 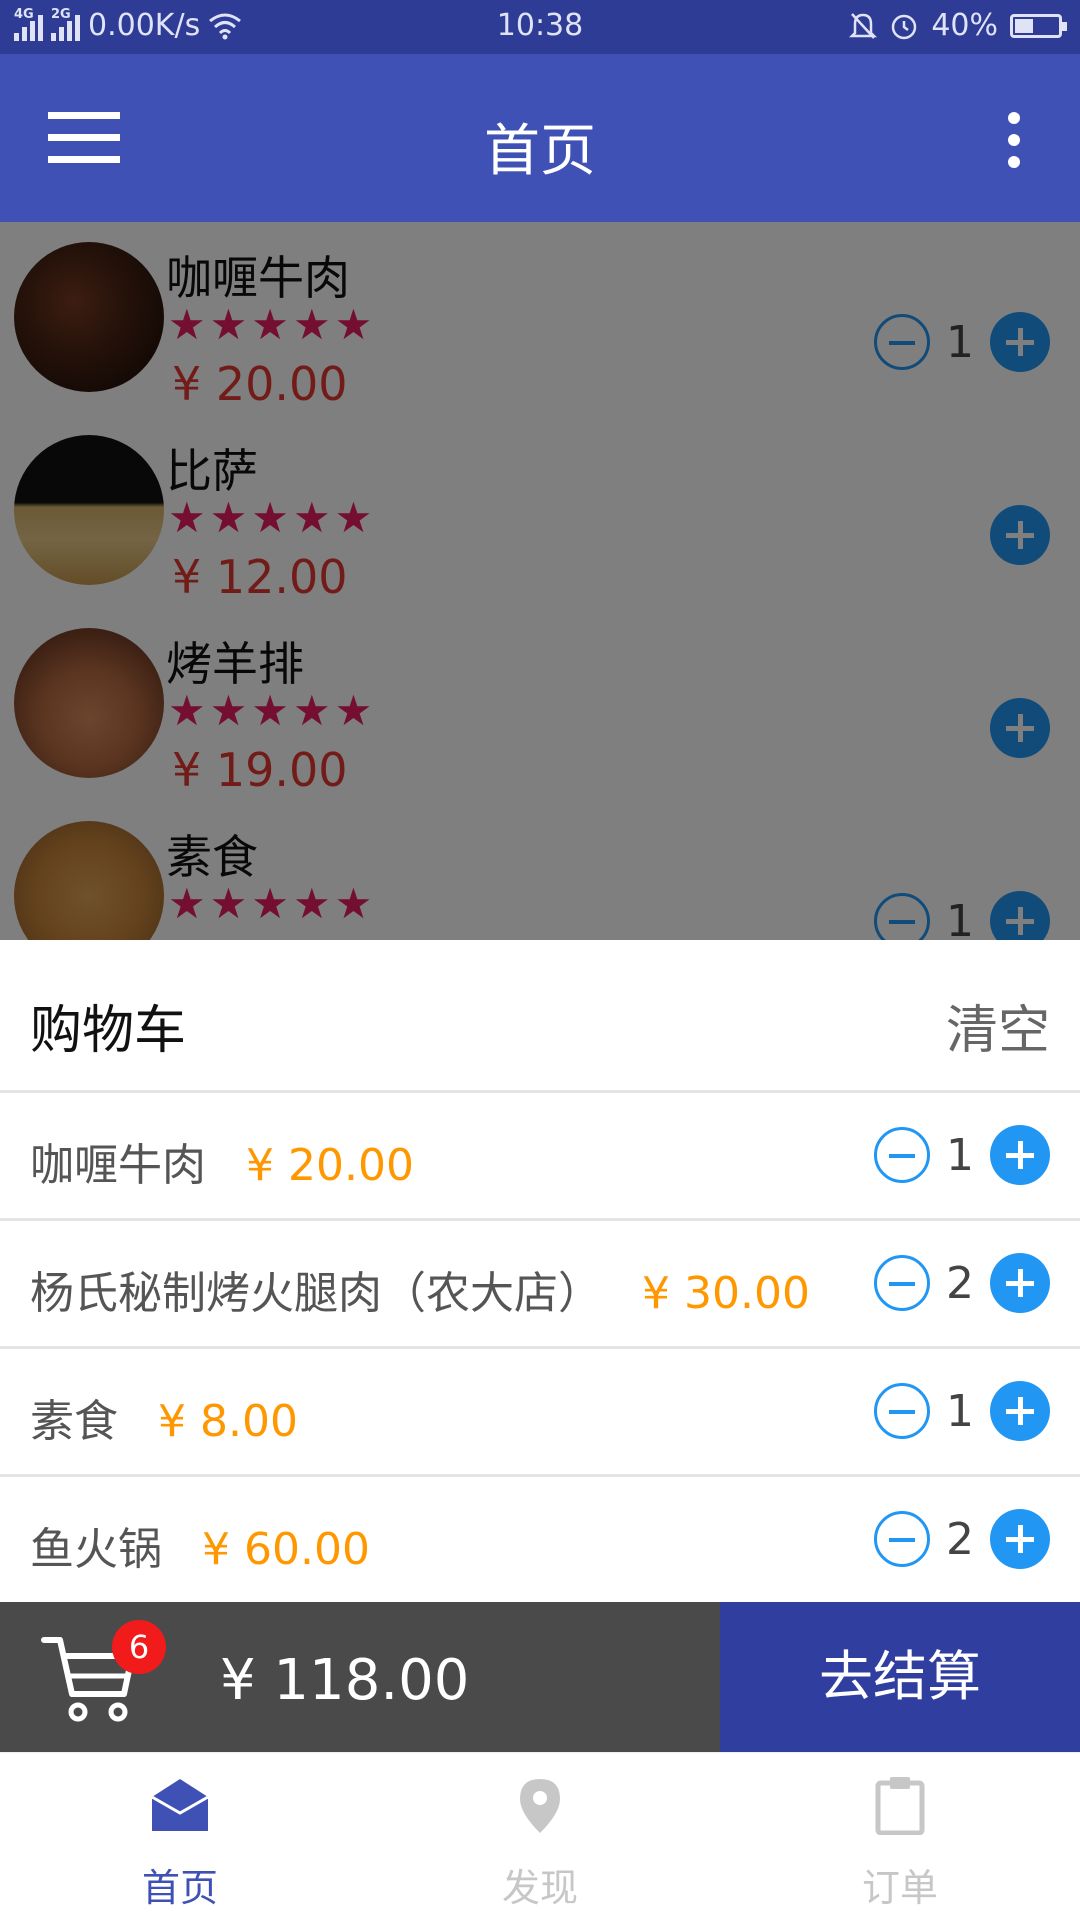 I want to click on cart-total: ¥ 118.00, so click(x=345, y=1680).